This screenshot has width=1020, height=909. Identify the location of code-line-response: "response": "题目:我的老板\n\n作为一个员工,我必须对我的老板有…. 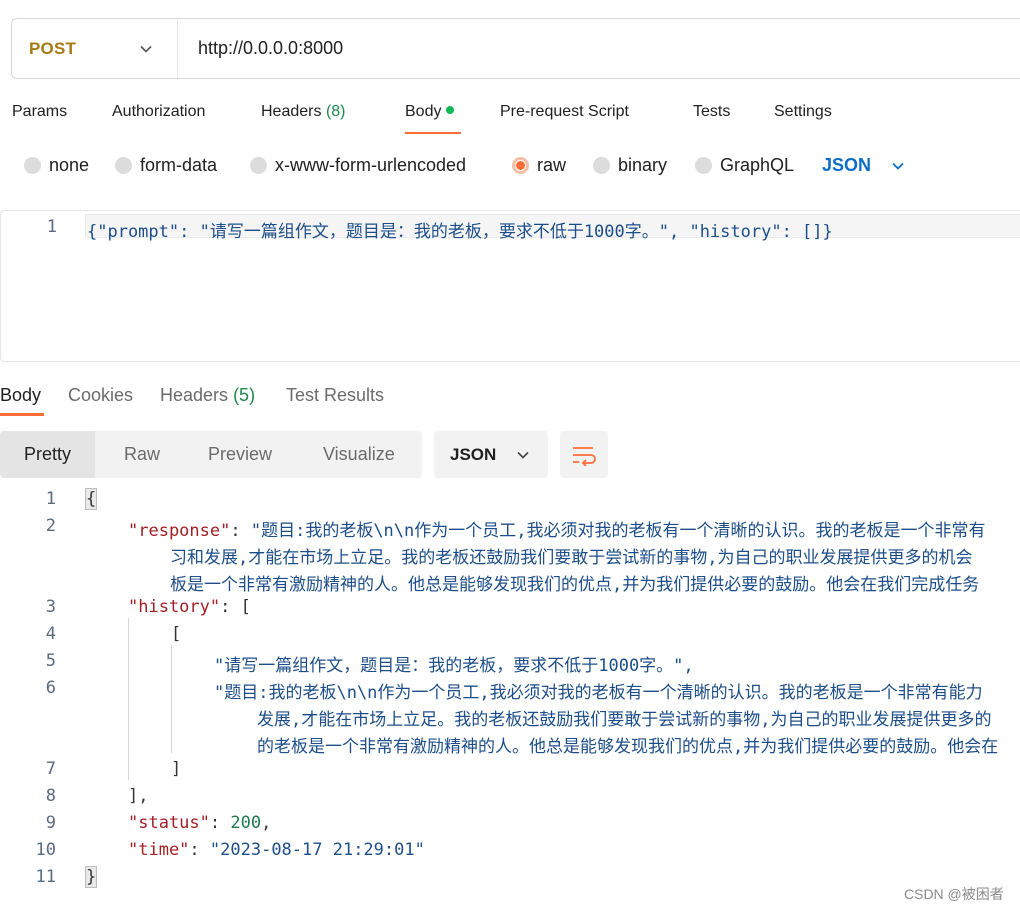
(557, 531).